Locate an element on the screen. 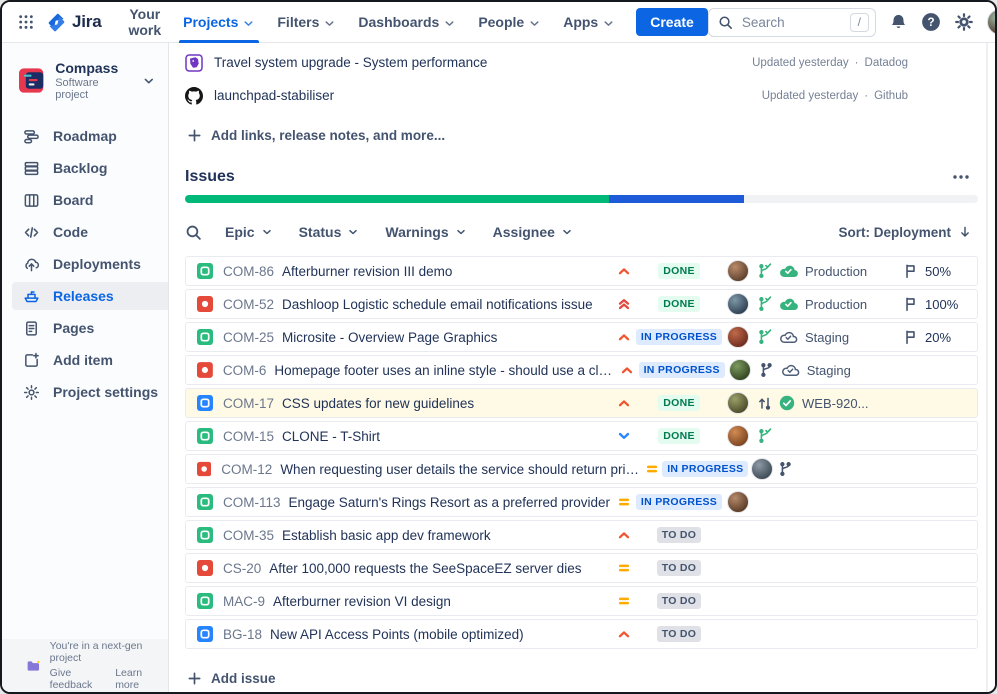 This screenshot has height=694, width=997. issue-key: MAC-9 is located at coordinates (244, 601).